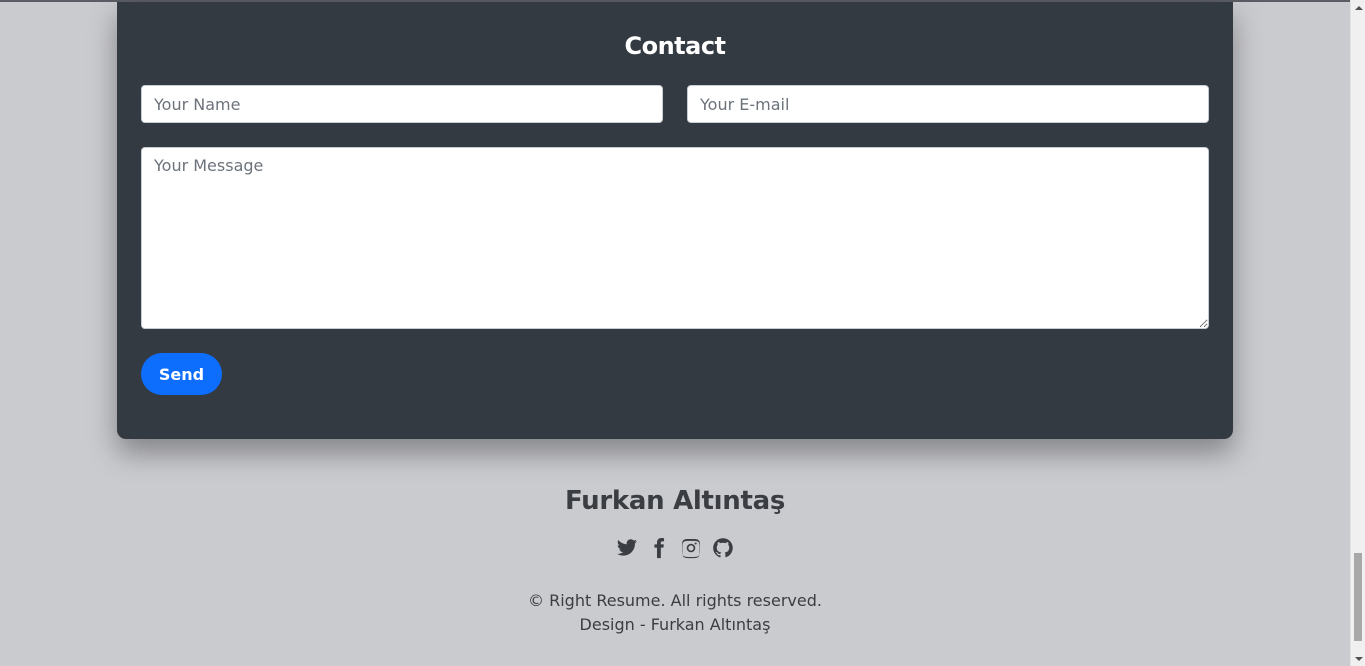  I want to click on copyright-text: © Right Resume. All rights reserved., so click(675, 600).